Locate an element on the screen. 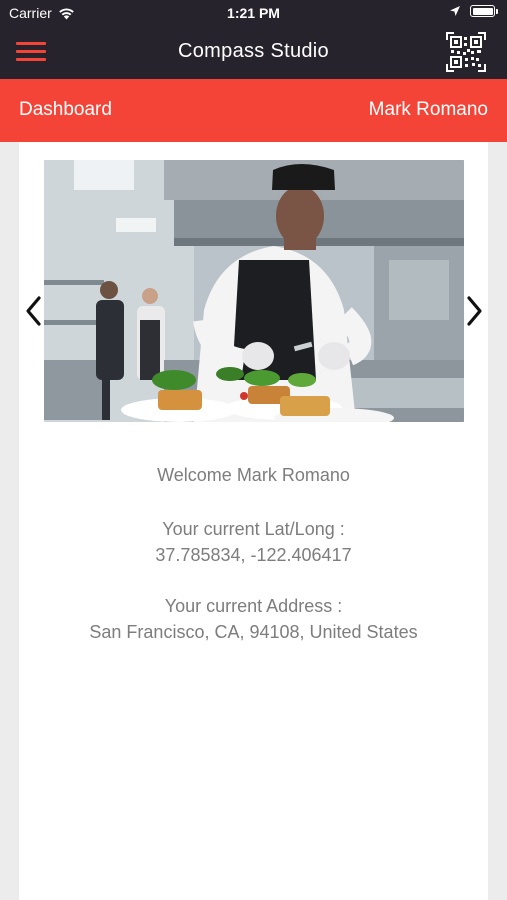  status-icons is located at coordinates (473, 11).